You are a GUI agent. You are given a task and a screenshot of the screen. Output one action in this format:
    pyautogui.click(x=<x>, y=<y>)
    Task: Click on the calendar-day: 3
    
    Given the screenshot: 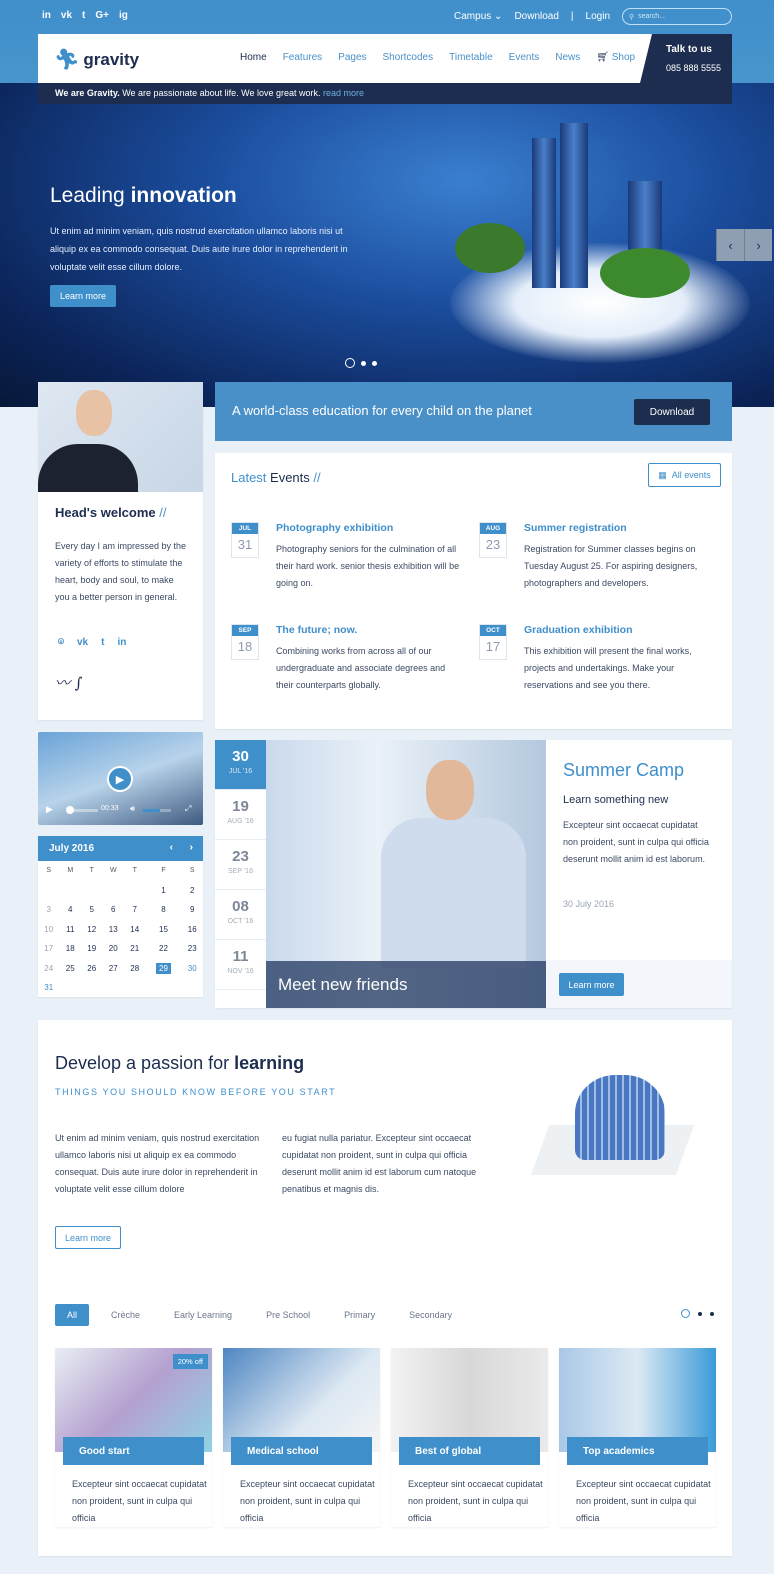 What is the action you would take?
    pyautogui.click(x=49, y=910)
    